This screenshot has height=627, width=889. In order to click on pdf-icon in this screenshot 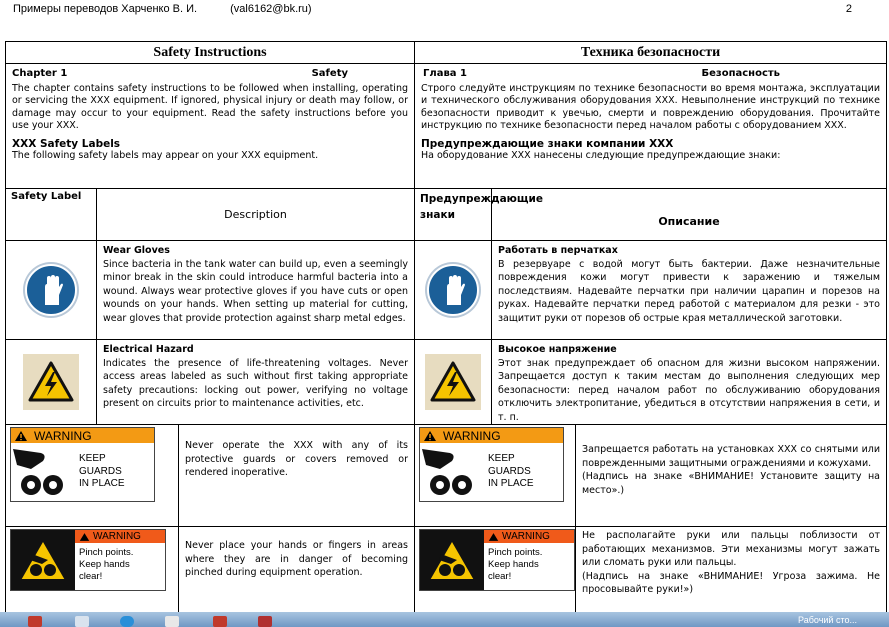, I will do `click(220, 621)`.